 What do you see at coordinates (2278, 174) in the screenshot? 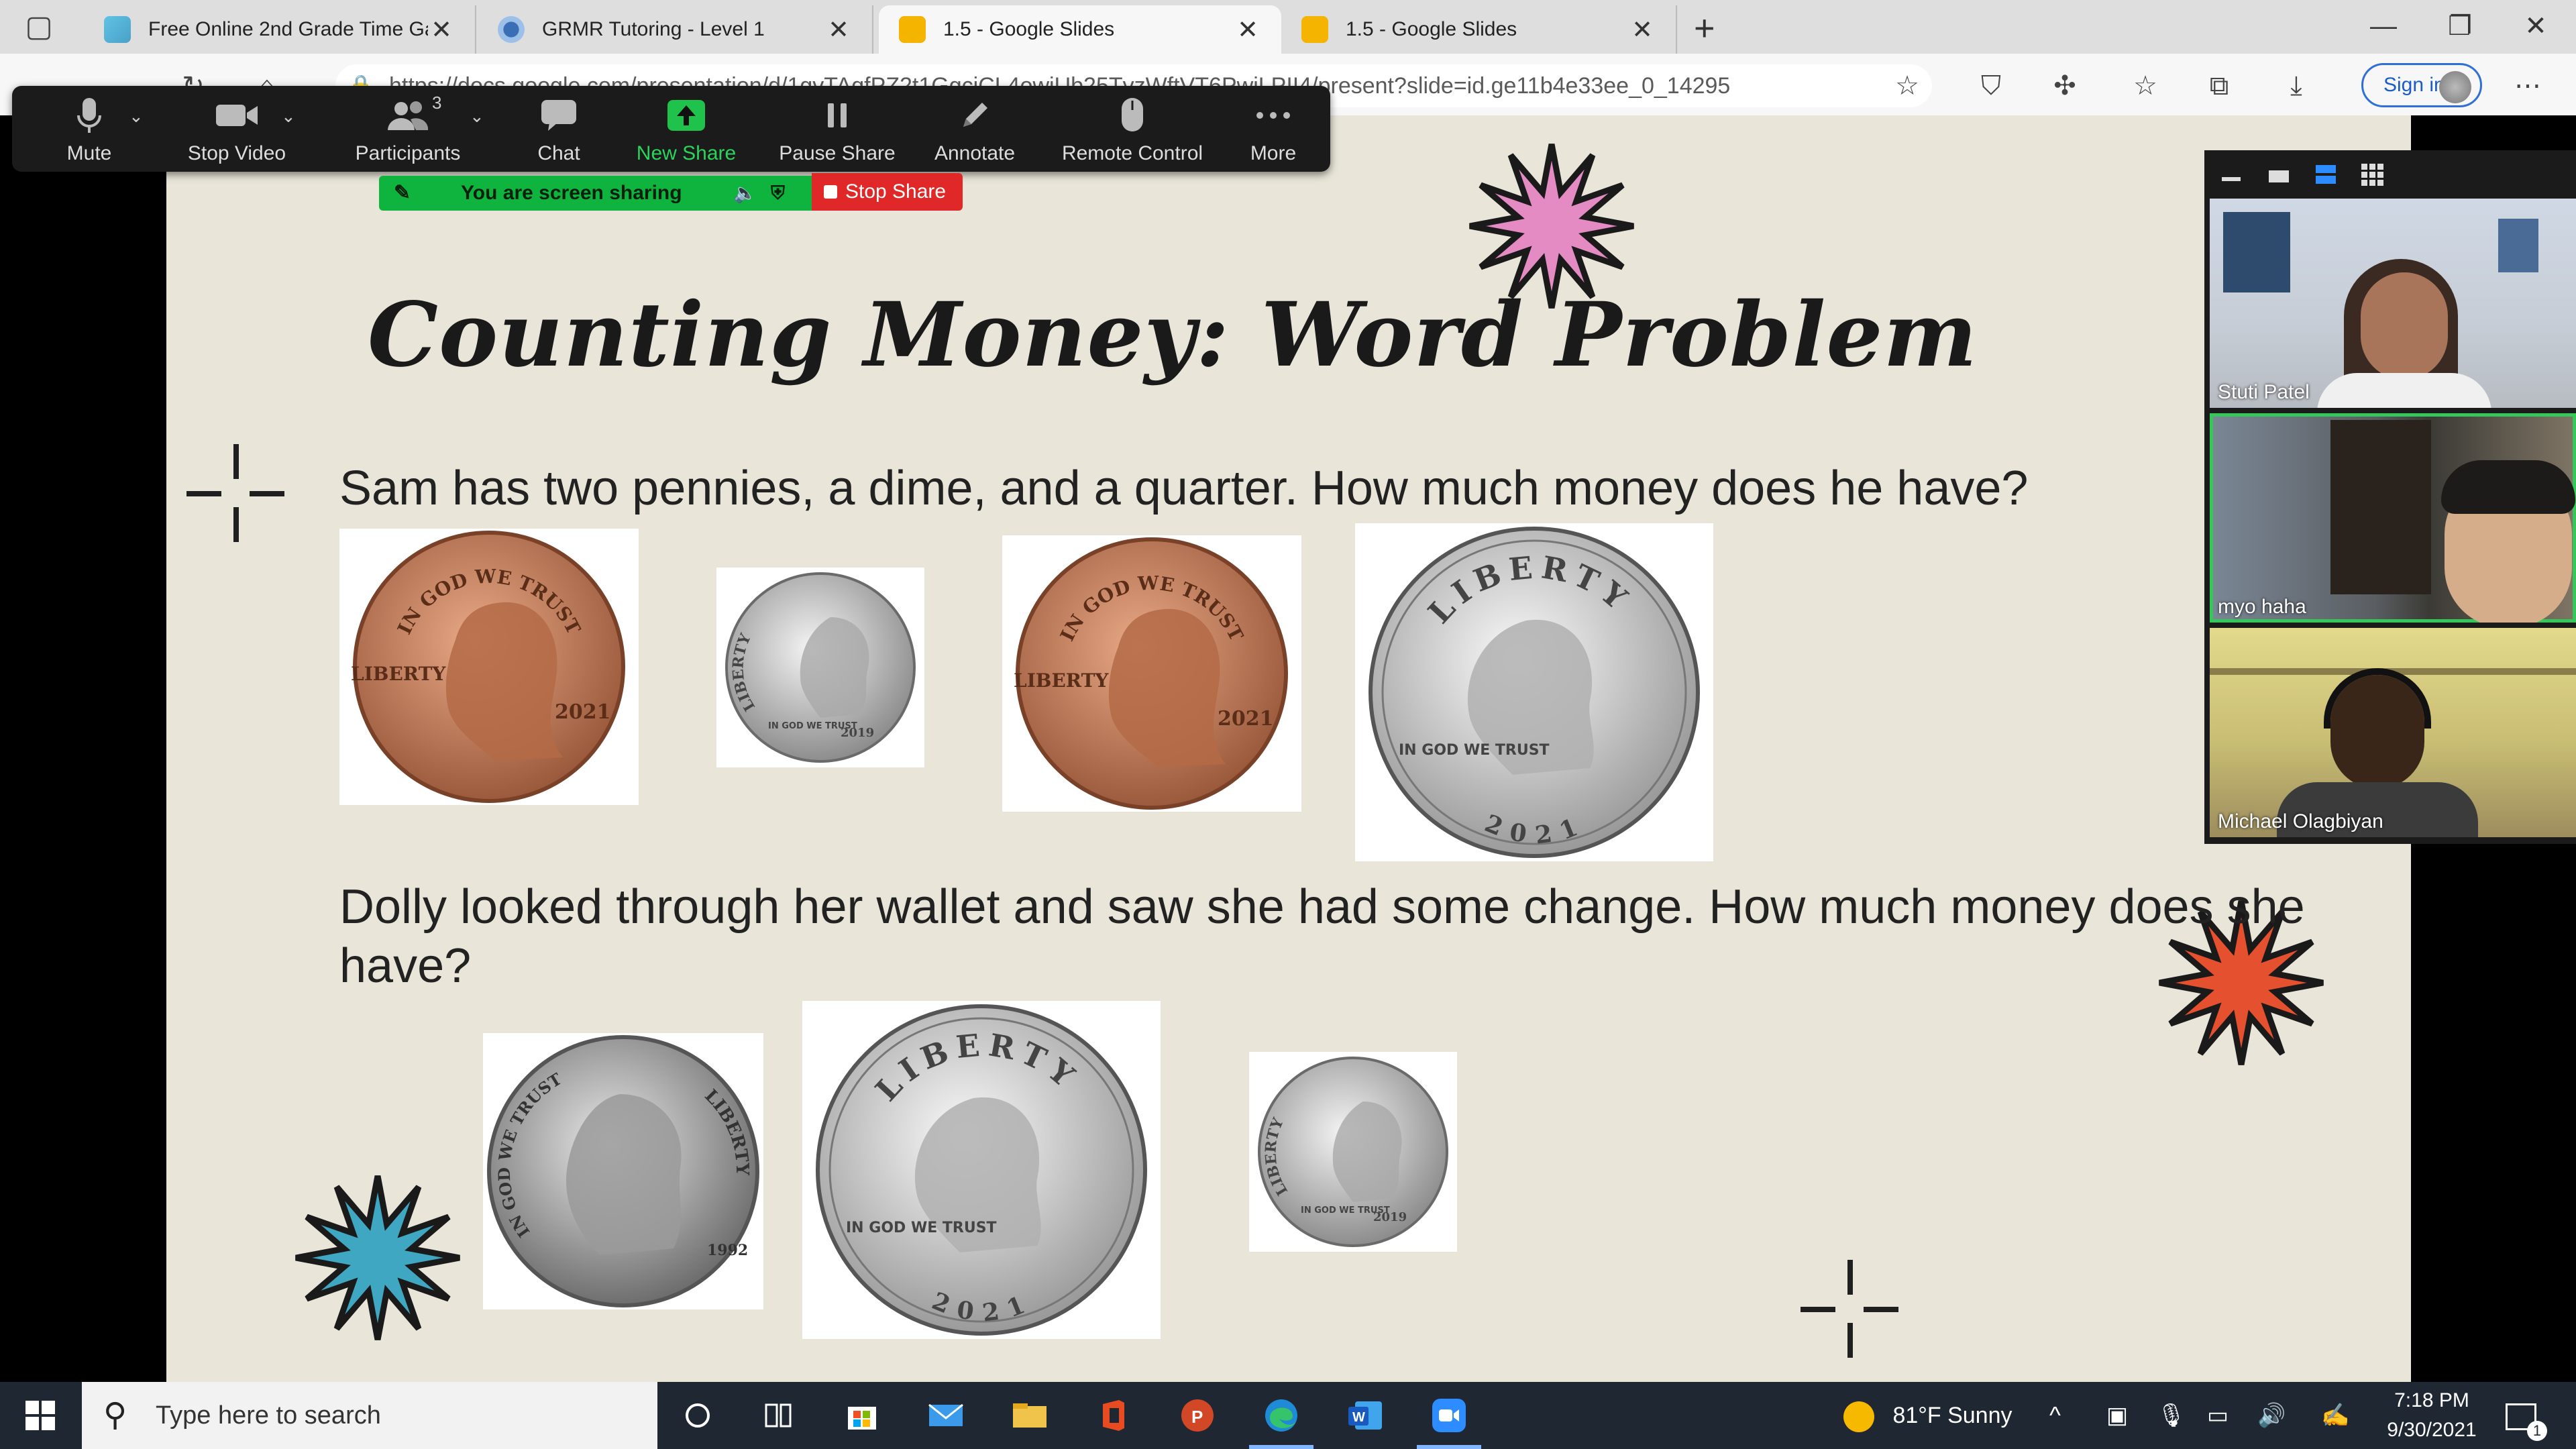
I see `single-video-view-icon` at bounding box center [2278, 174].